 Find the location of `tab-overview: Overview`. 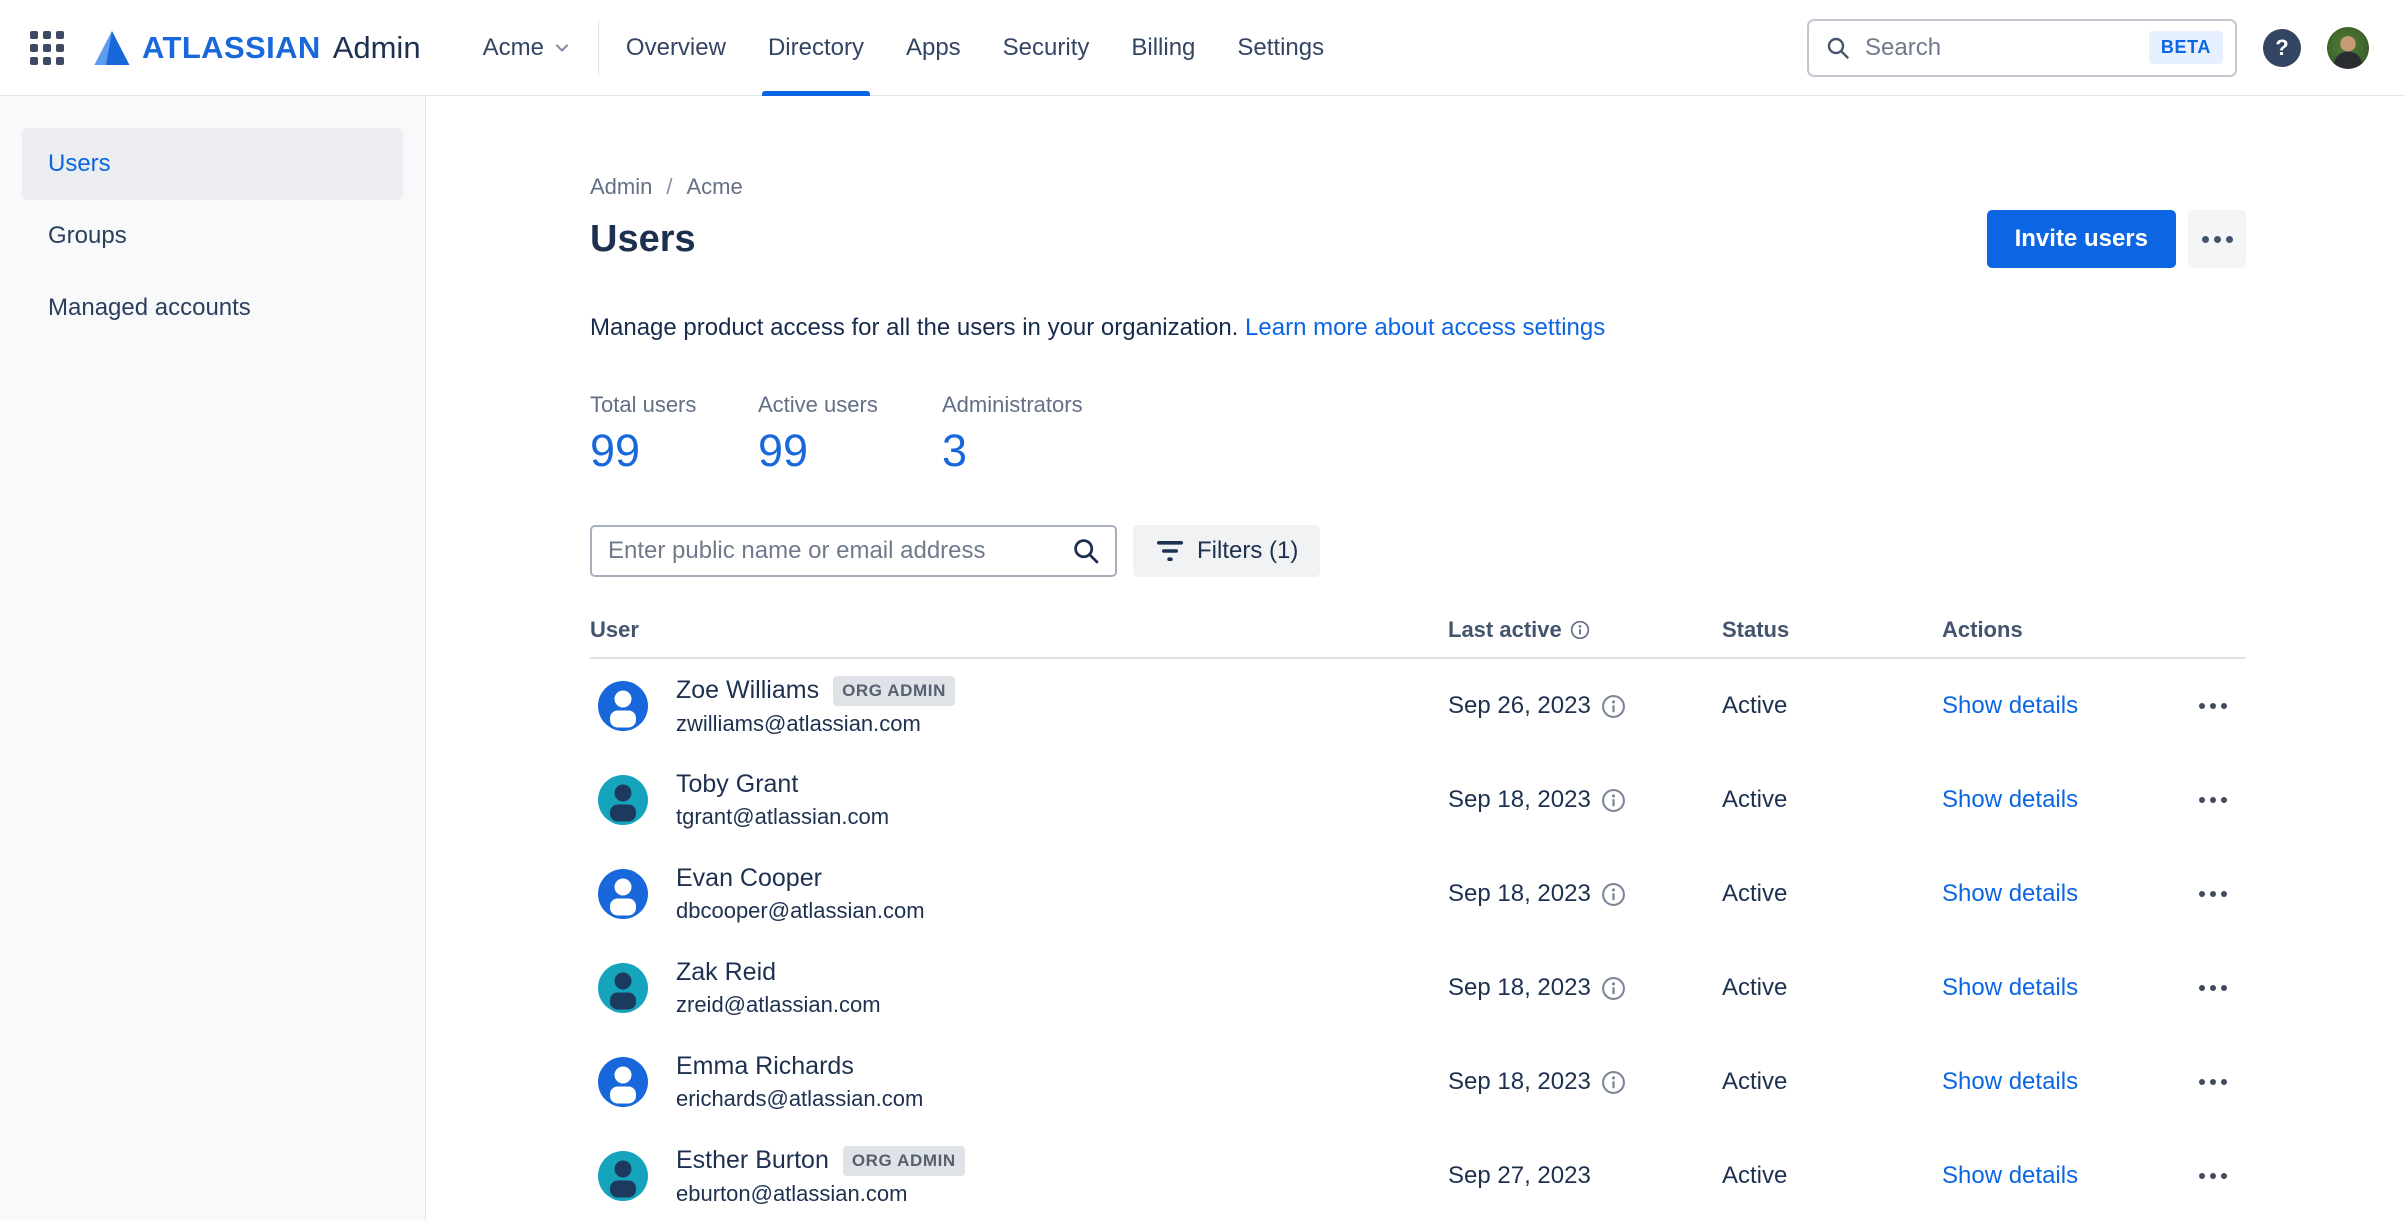

tab-overview: Overview is located at coordinates (676, 48).